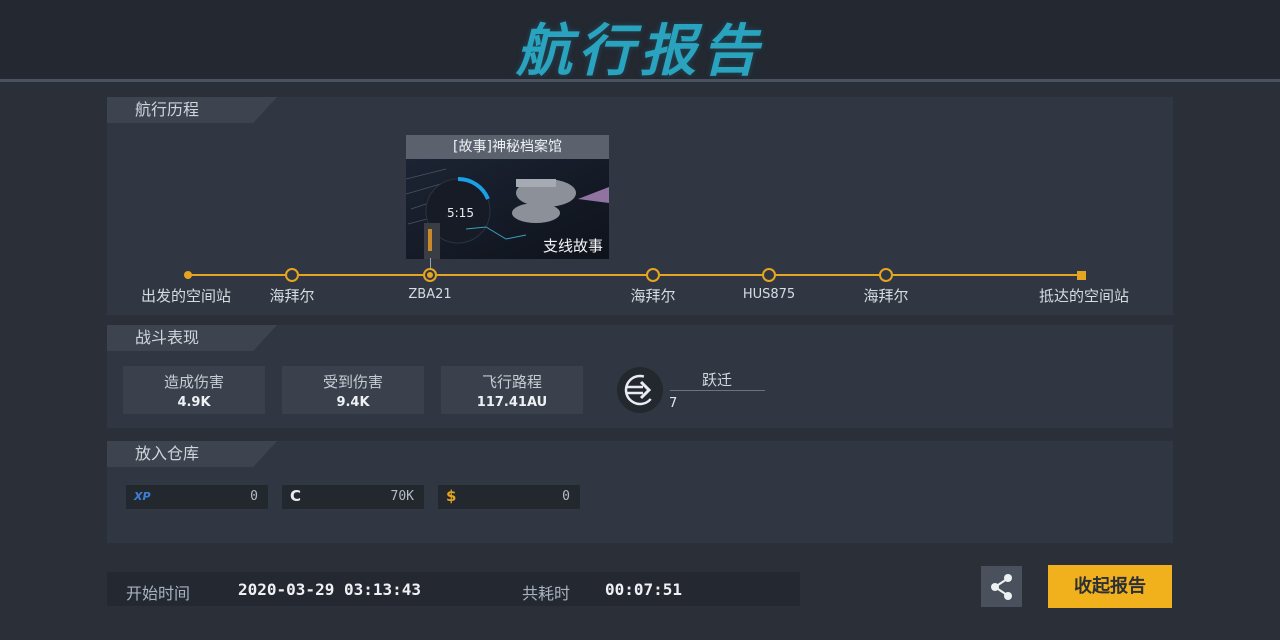 This screenshot has width=1280, height=640. What do you see at coordinates (430, 275) in the screenshot?
I see `route-node-active` at bounding box center [430, 275].